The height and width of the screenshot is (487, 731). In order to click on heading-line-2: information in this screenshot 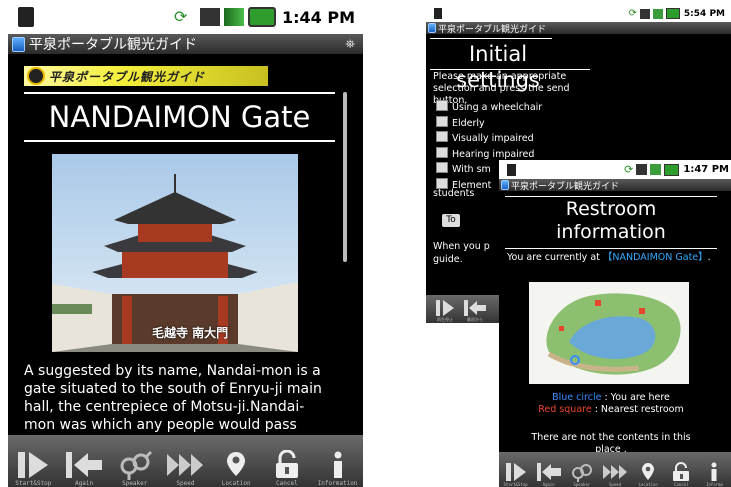, I will do `click(611, 232)`.